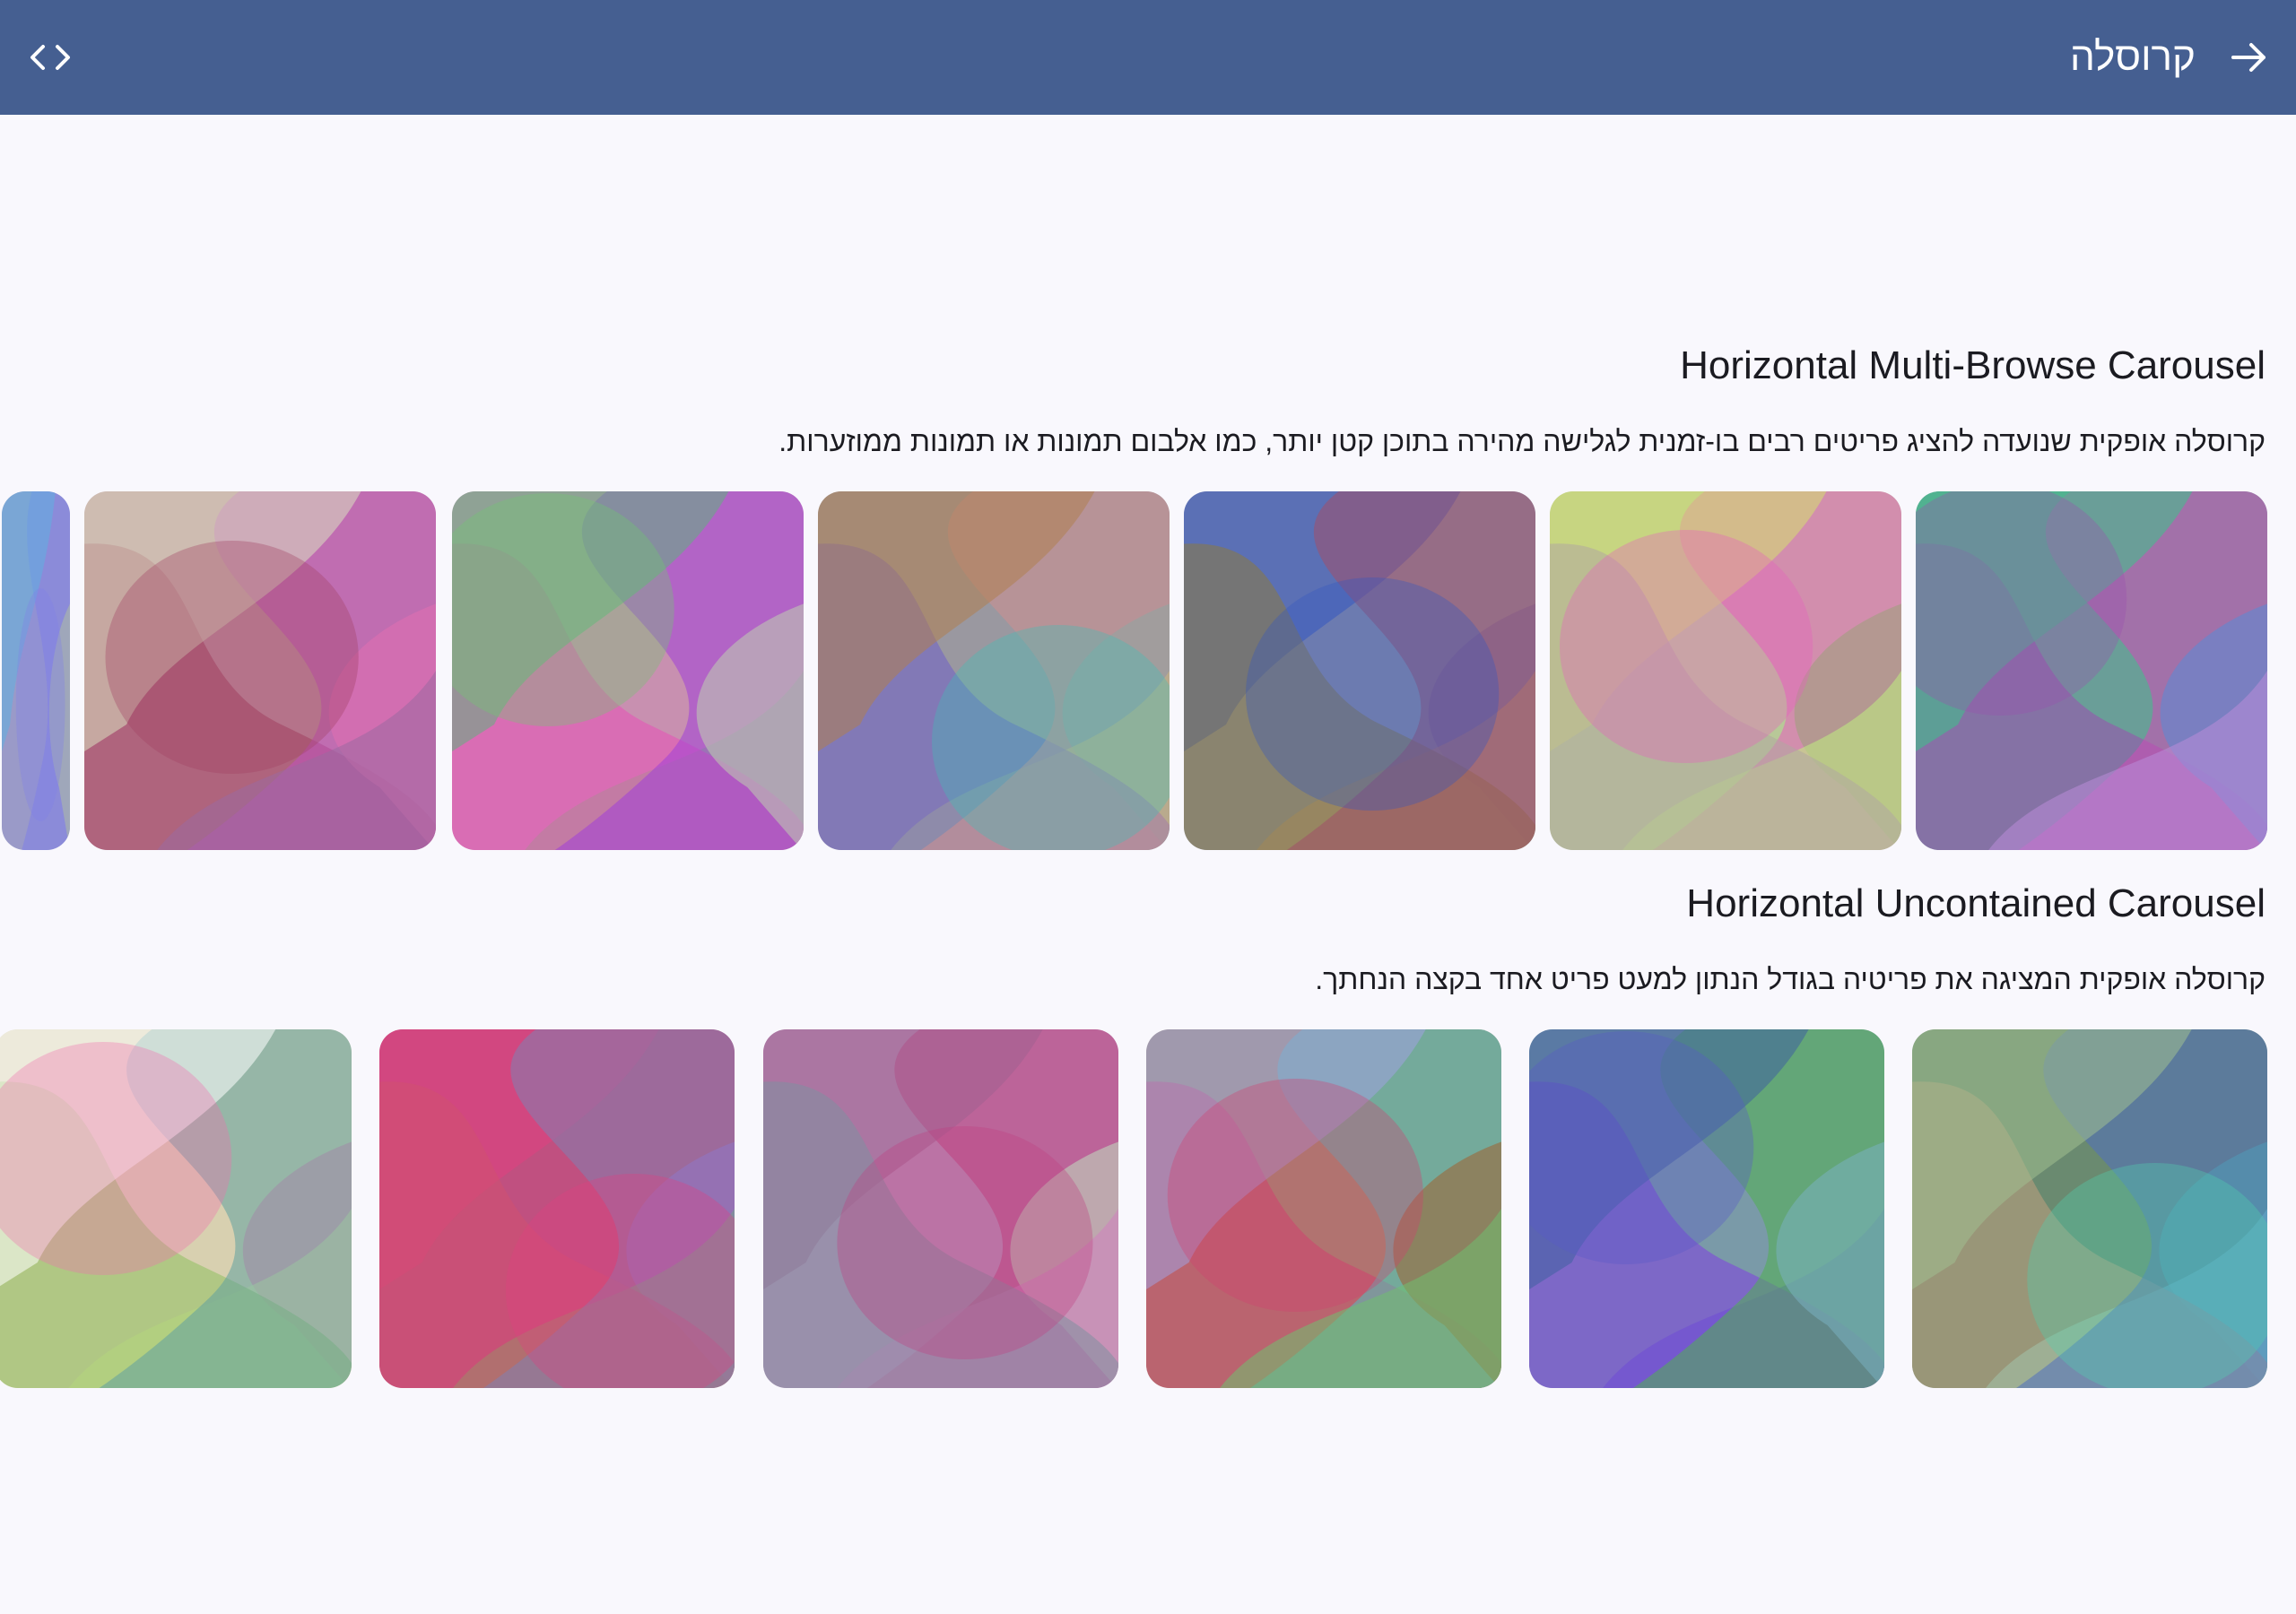  I want to click on code-icon, so click(50, 57).